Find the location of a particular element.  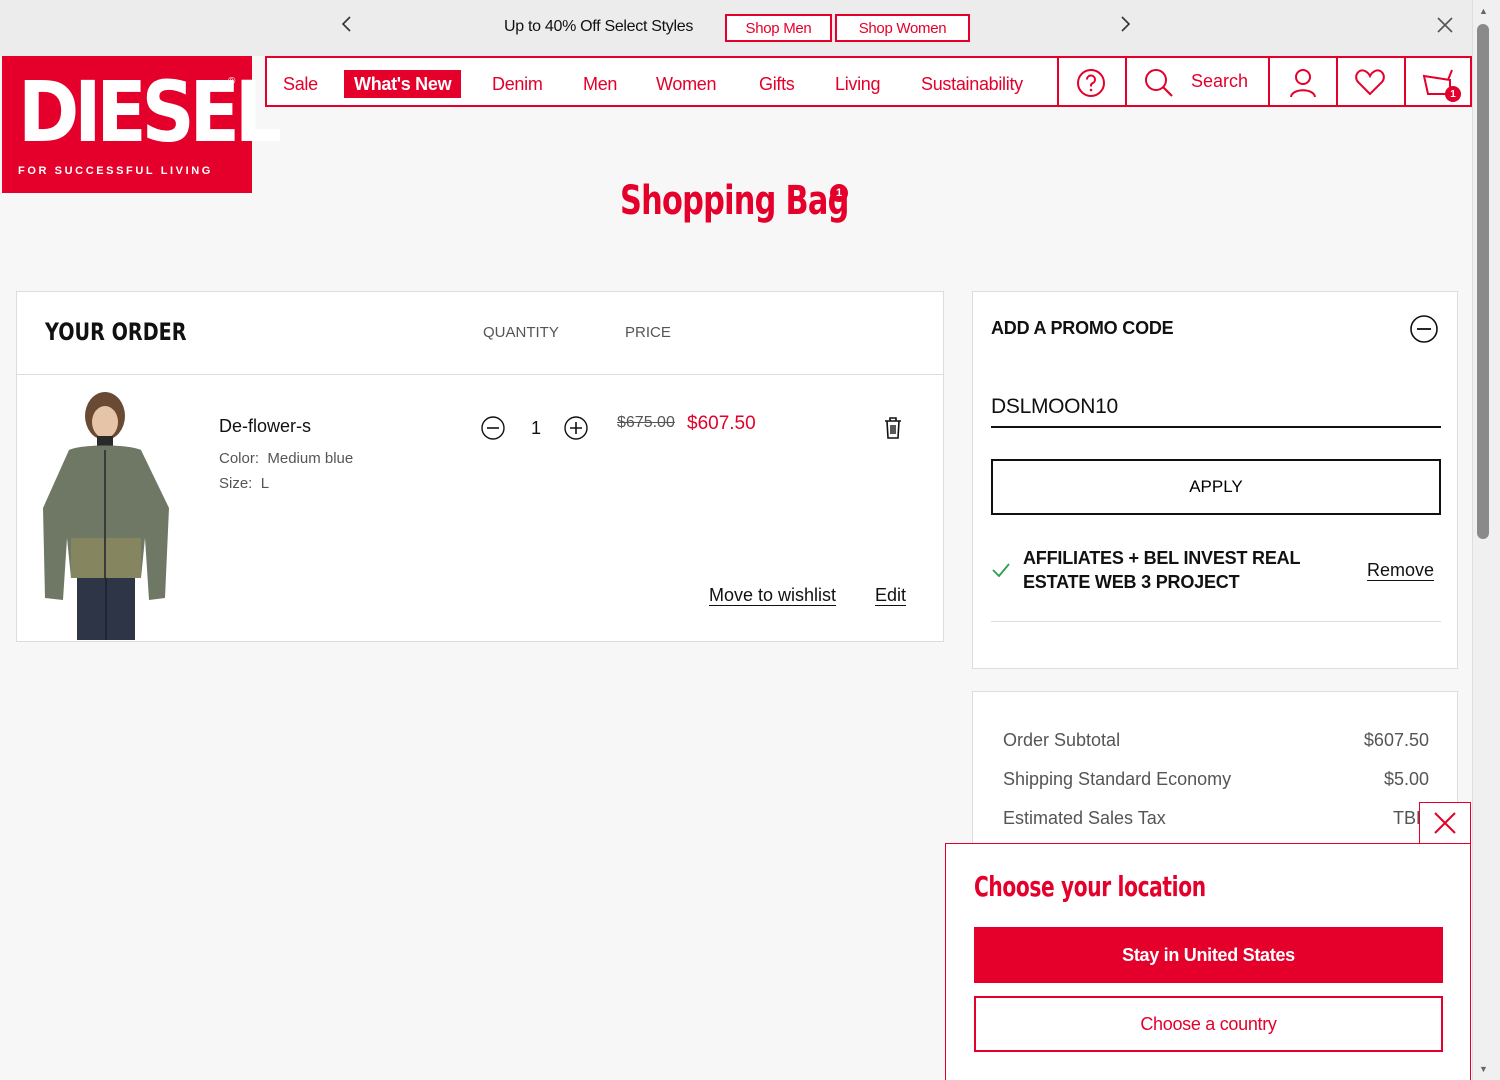

help-icon is located at coordinates (1091, 85).